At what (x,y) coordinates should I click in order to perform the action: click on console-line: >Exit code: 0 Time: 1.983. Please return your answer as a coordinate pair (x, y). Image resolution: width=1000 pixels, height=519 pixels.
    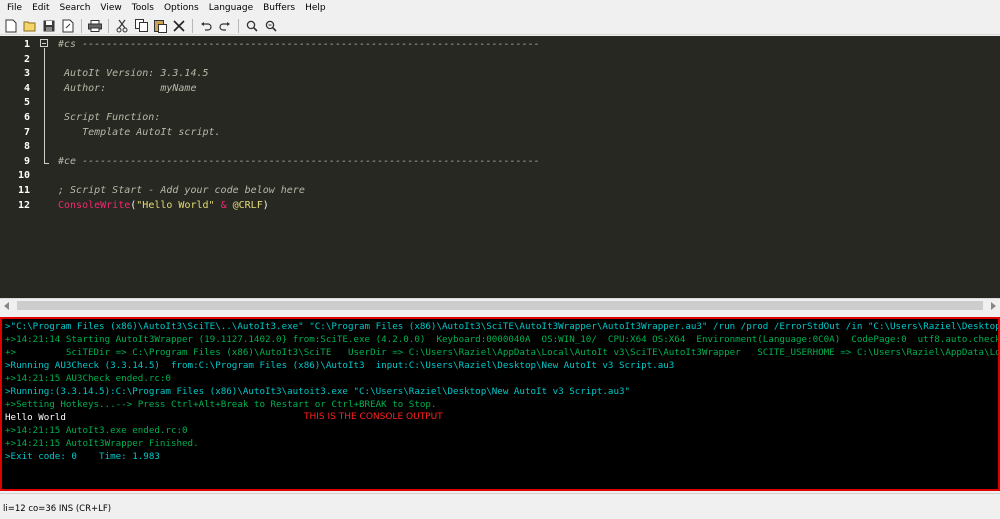
    Looking at the image, I should click on (82, 456).